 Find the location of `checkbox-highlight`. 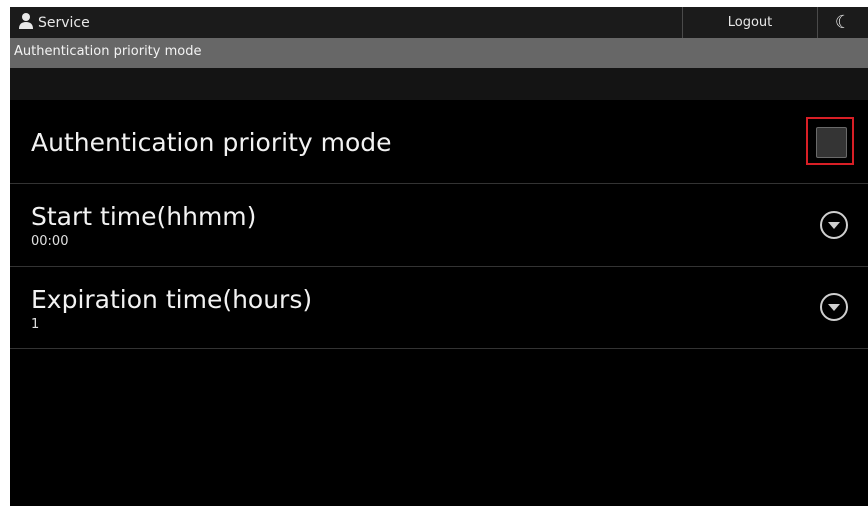

checkbox-highlight is located at coordinates (830, 141).